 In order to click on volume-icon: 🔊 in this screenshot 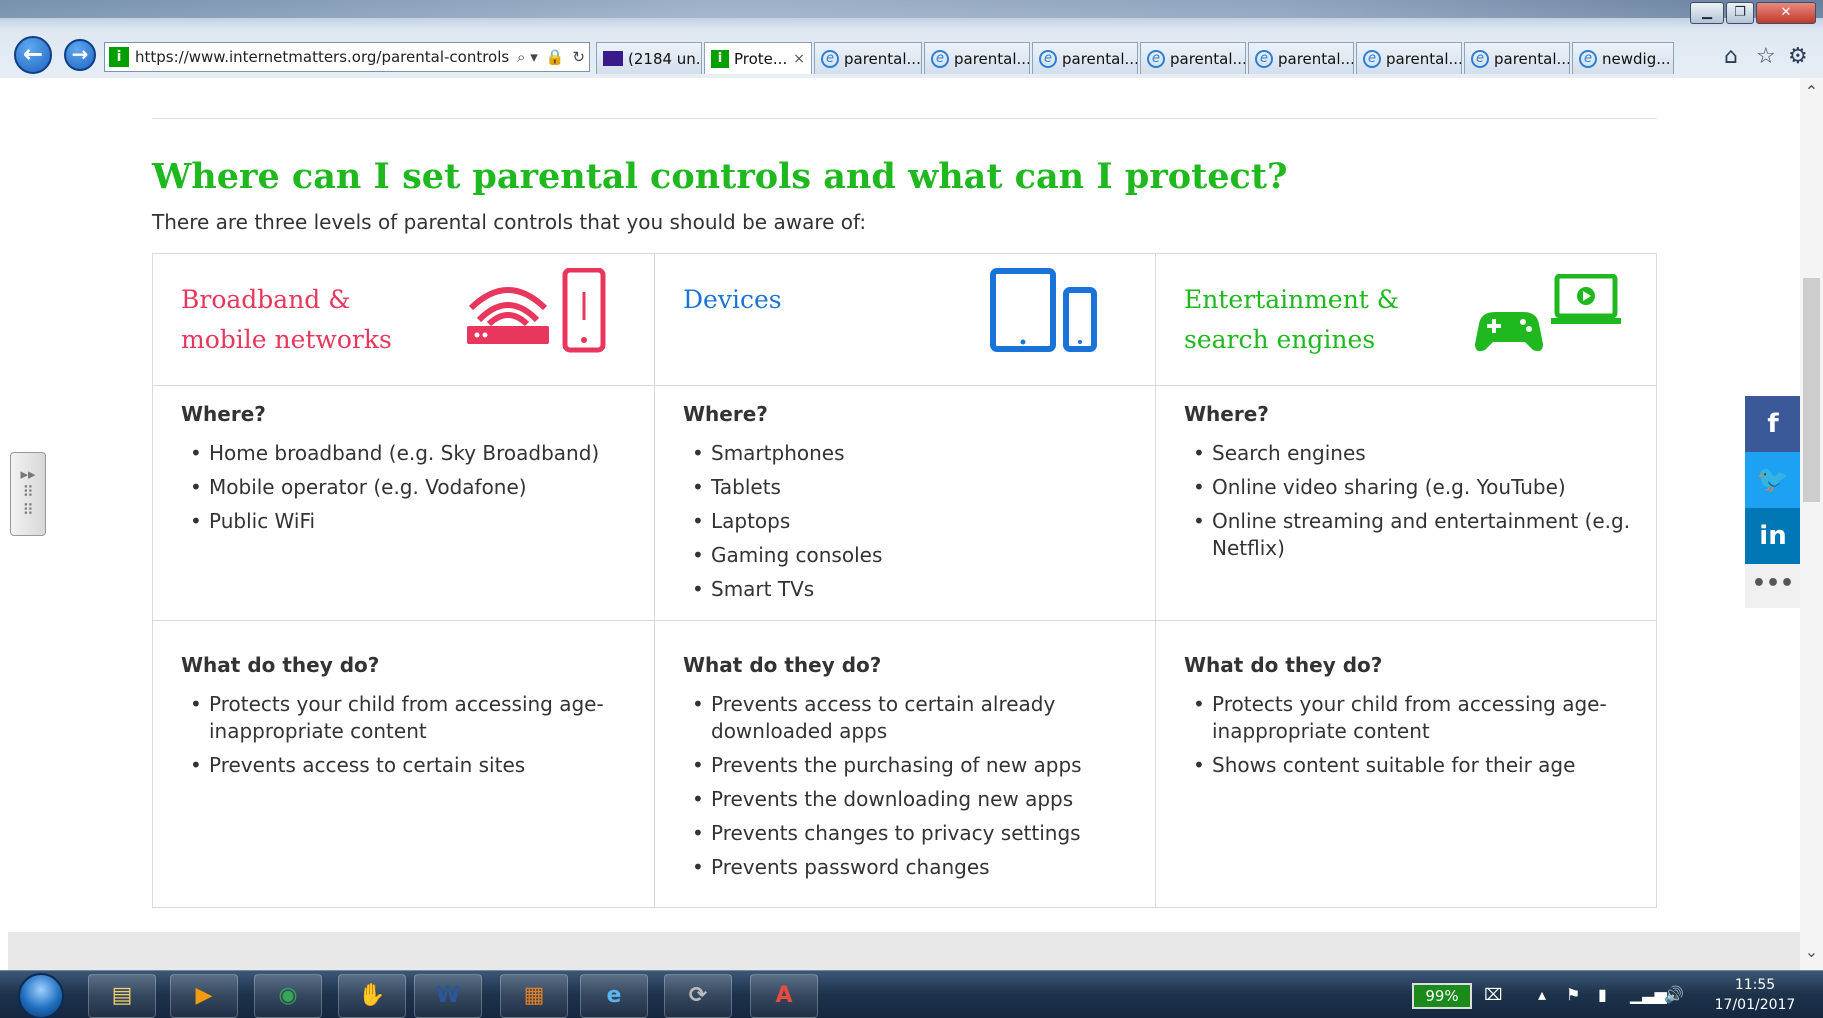, I will do `click(1674, 994)`.